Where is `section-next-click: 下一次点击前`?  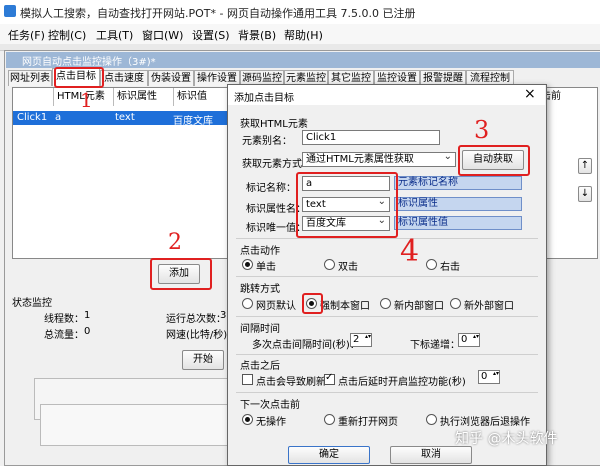
section-next-click: 下一次点击前 is located at coordinates (270, 405).